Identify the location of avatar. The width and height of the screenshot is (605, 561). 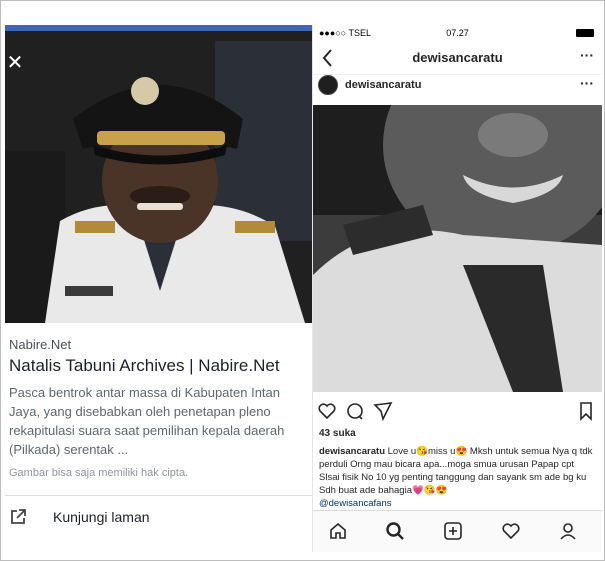
(328, 85).